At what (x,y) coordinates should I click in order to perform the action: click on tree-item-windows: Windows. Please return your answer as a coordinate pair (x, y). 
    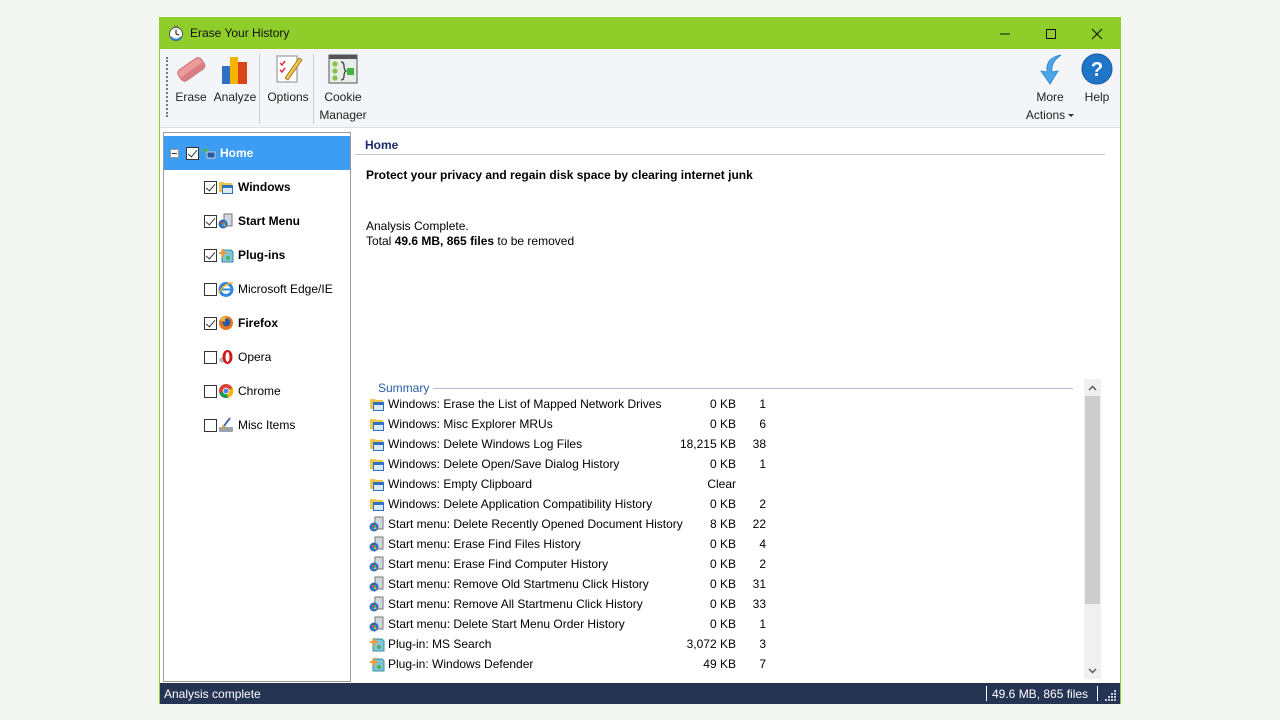
    Looking at the image, I should click on (257, 187).